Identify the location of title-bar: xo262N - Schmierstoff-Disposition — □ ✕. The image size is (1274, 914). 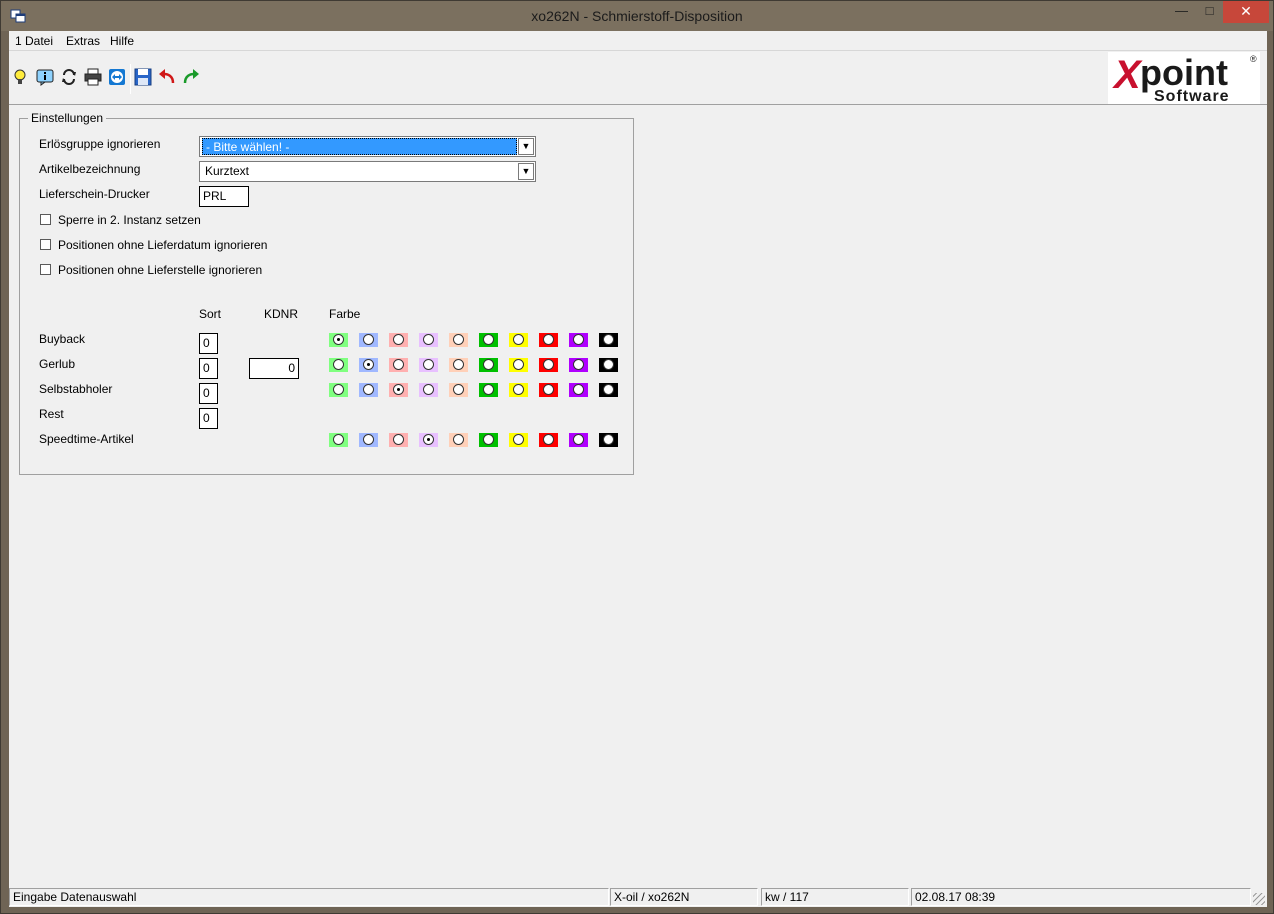
(637, 16).